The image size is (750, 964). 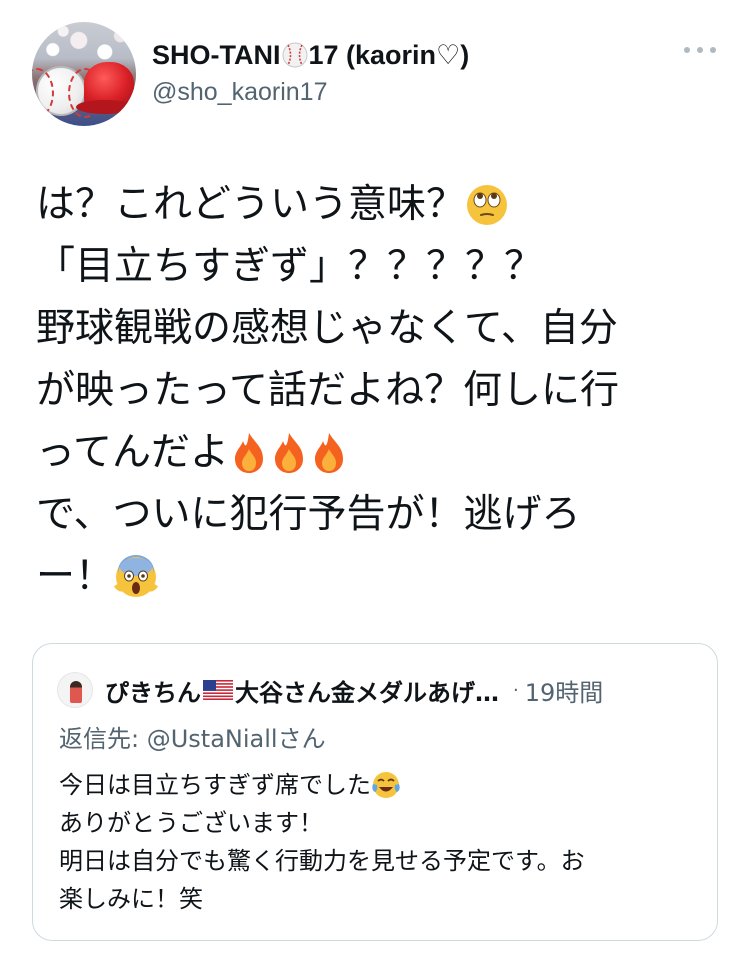 I want to click on quoted-tweet-line: 今日は目立ちすぎず席でした, so click(x=379, y=785).